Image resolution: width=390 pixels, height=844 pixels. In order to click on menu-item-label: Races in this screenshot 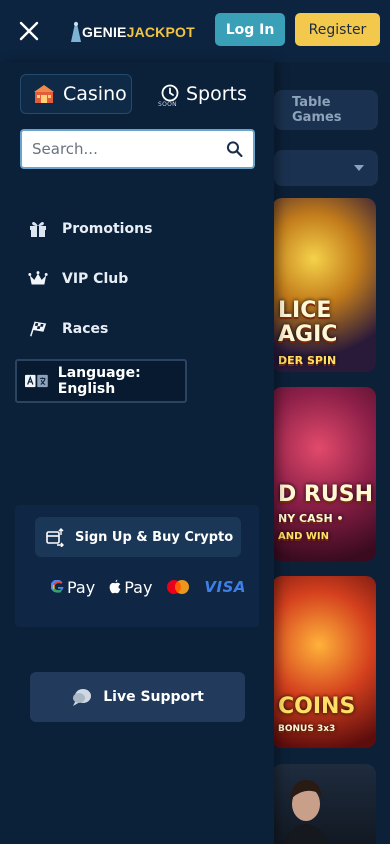, I will do `click(85, 329)`.